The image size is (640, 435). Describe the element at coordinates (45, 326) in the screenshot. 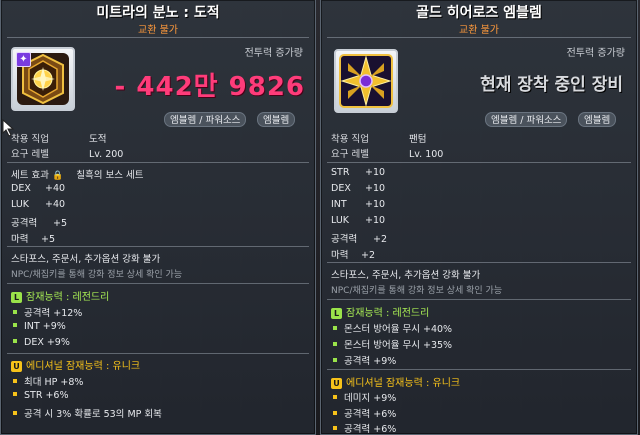

I see `potential-line: INT +9%` at that location.